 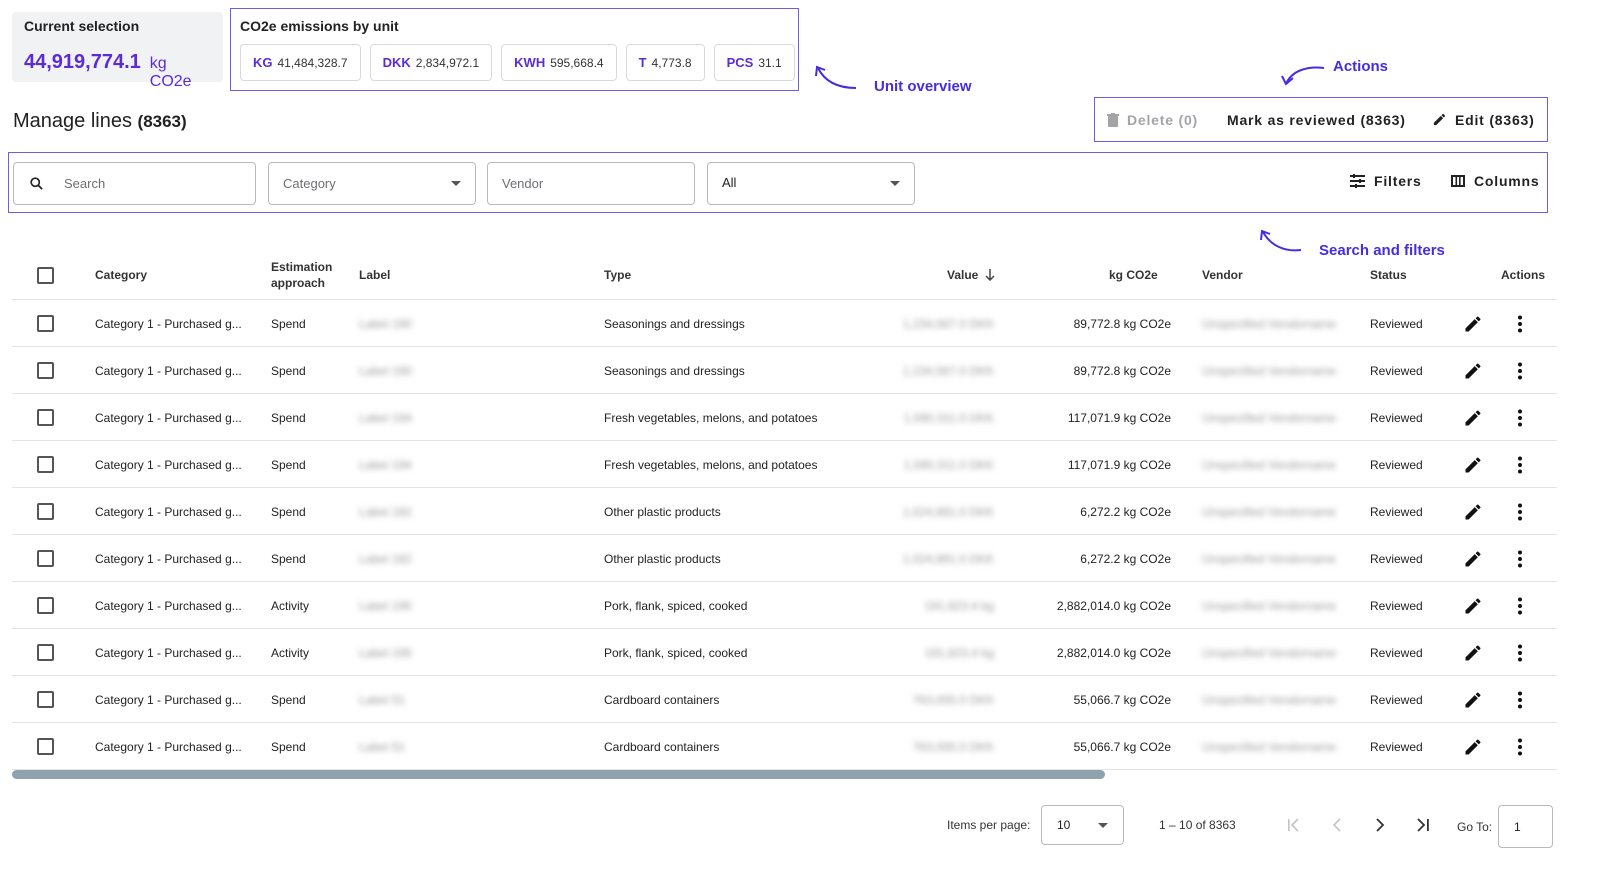 What do you see at coordinates (1483, 120) in the screenshot?
I see `edit-all-button: Edit (8363)` at bounding box center [1483, 120].